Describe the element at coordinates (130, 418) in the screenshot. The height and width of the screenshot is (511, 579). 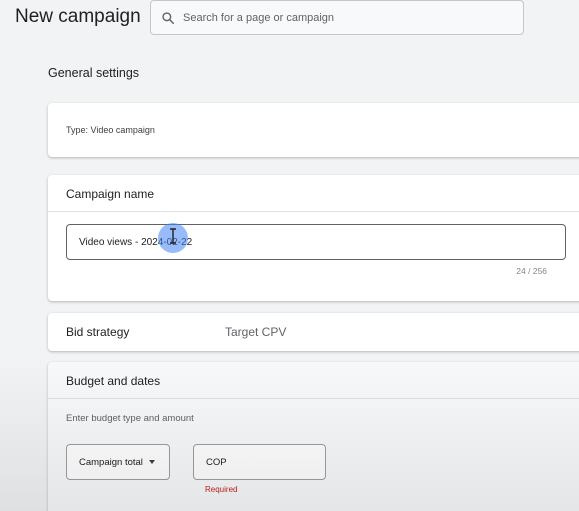
I see `budget-hint: Enter budget type and amount` at that location.